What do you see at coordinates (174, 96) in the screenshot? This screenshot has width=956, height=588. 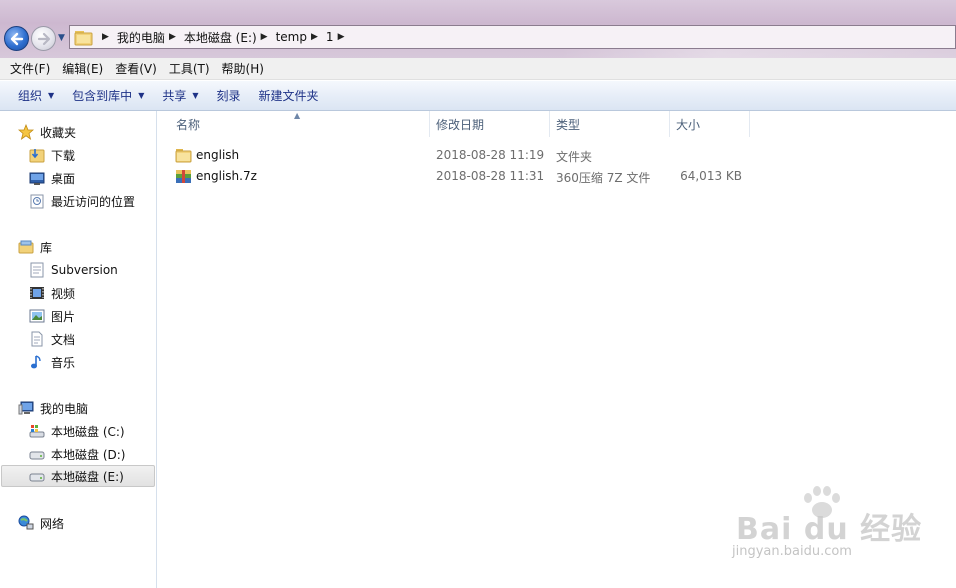 I see `share-label: 共享` at bounding box center [174, 96].